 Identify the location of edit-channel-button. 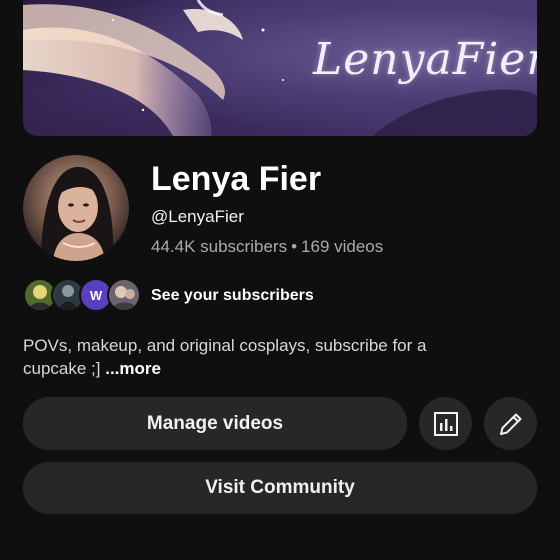
(510, 423).